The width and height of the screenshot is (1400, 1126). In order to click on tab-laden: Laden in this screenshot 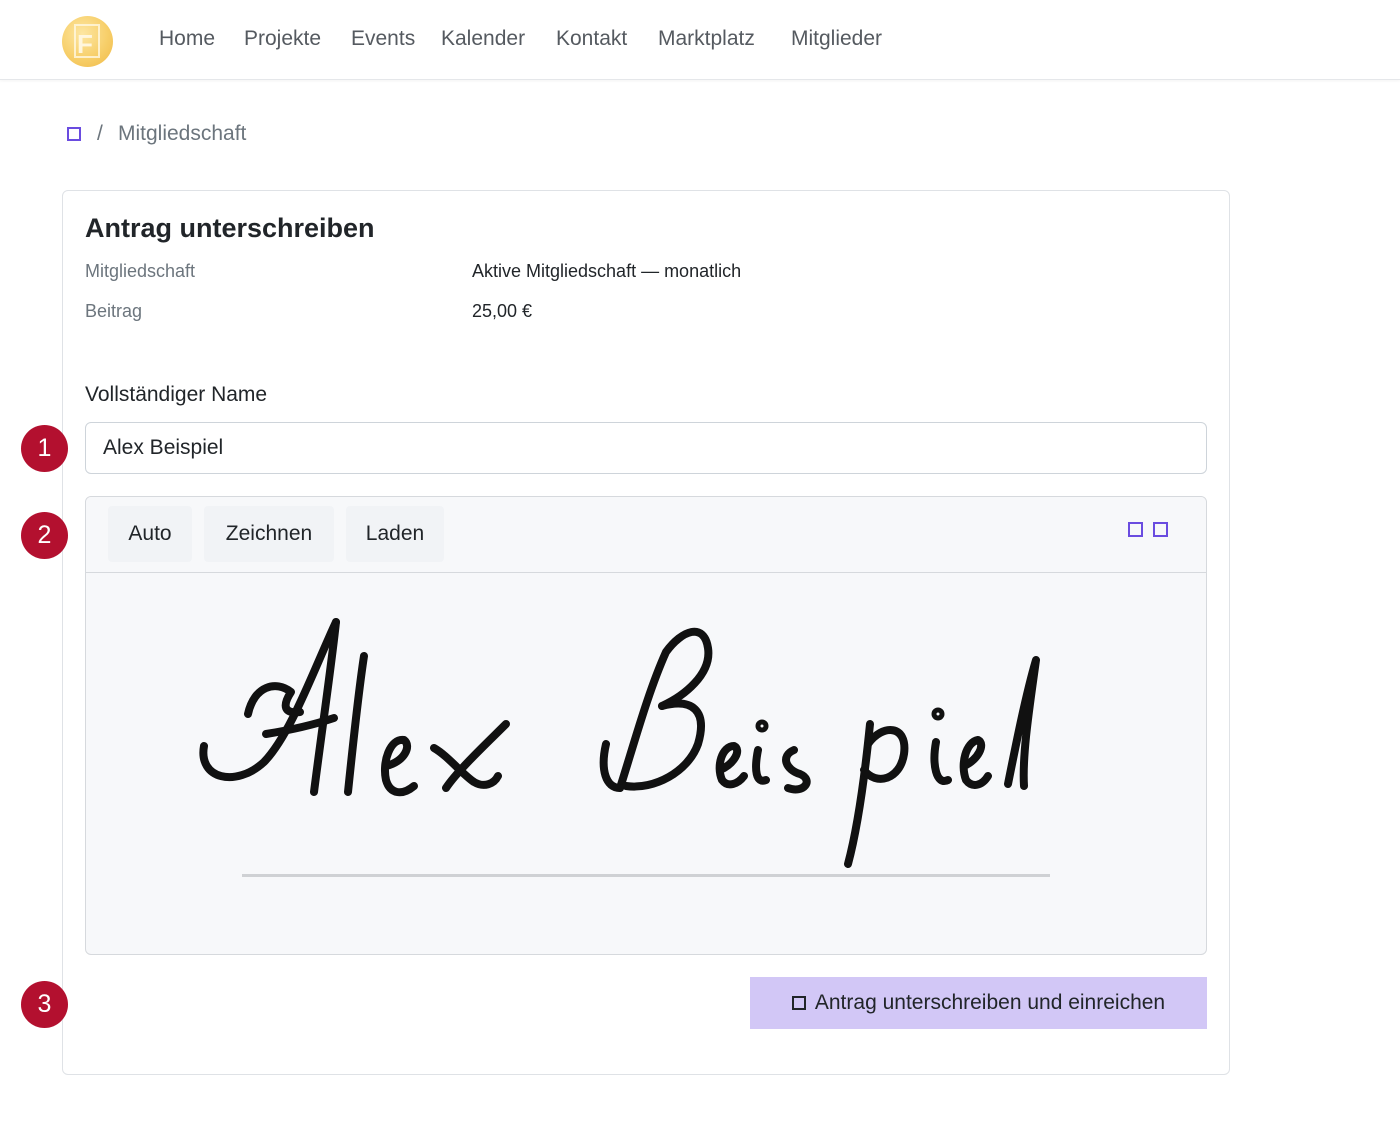, I will do `click(395, 534)`.